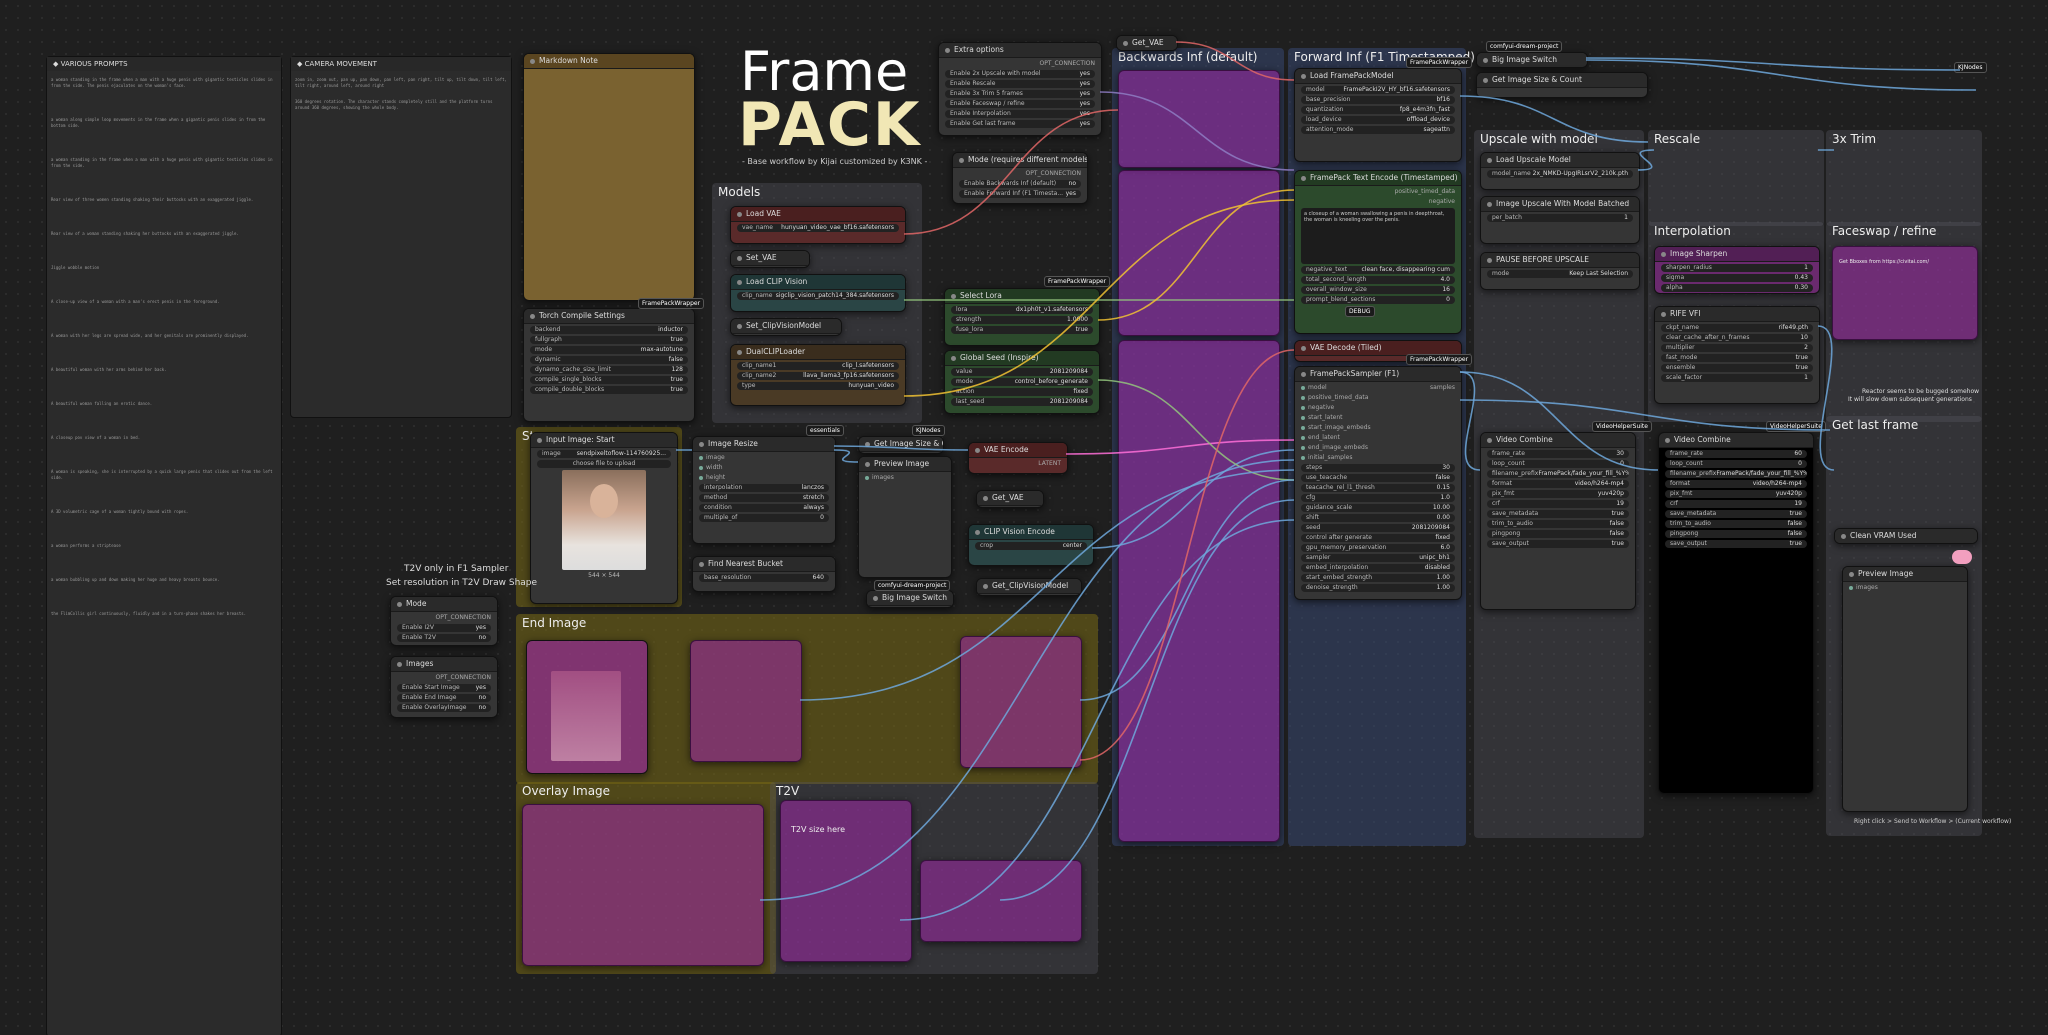 The width and height of the screenshot is (2048, 1035). I want to click on sampler-widgets-row: start_embed_strength 1.00, so click(1378, 578).